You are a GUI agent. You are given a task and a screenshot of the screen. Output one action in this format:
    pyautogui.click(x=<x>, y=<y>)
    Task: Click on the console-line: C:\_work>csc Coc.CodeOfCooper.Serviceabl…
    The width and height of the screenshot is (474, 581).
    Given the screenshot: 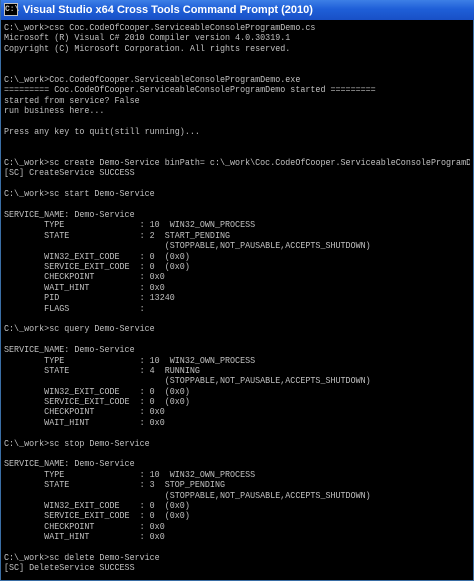 What is the action you would take?
    pyautogui.click(x=160, y=28)
    